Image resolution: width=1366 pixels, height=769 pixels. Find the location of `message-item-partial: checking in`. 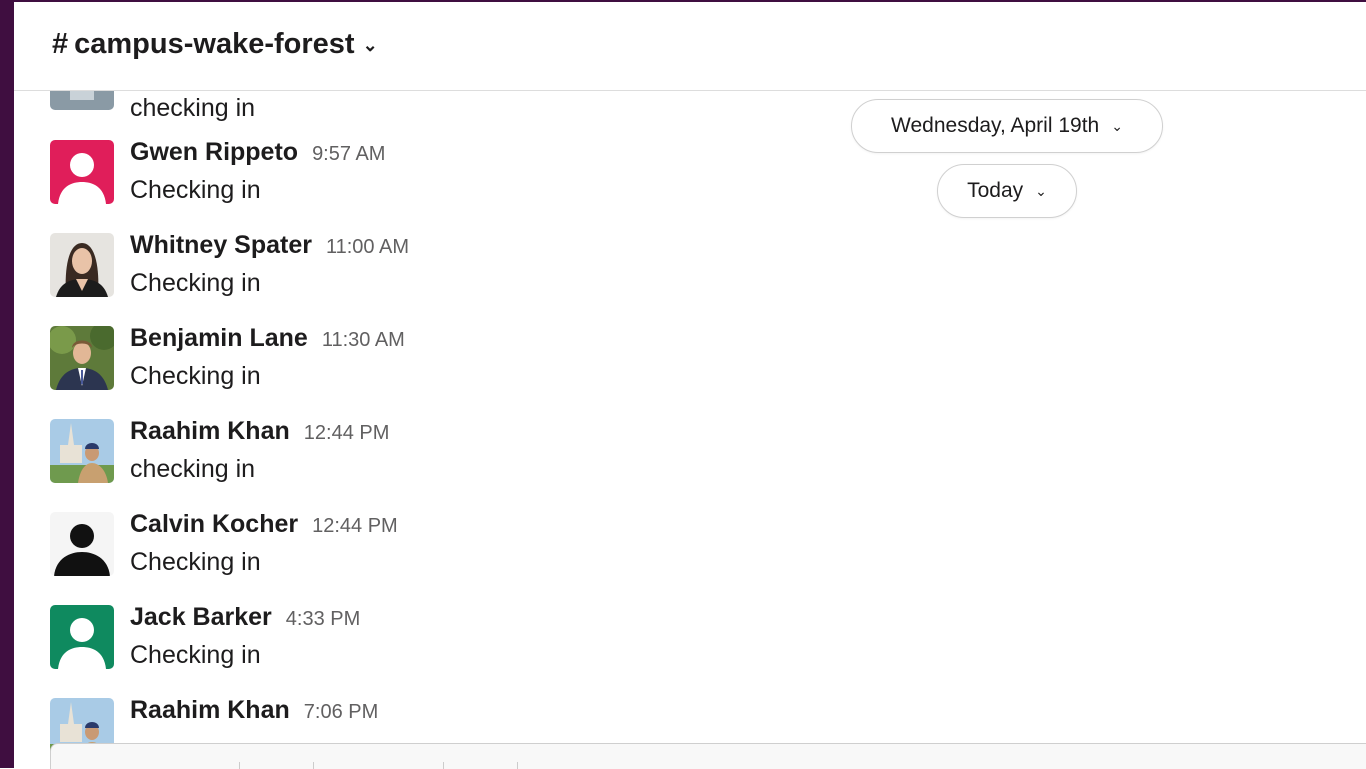

message-item-partial: checking in is located at coordinates (400, 108).